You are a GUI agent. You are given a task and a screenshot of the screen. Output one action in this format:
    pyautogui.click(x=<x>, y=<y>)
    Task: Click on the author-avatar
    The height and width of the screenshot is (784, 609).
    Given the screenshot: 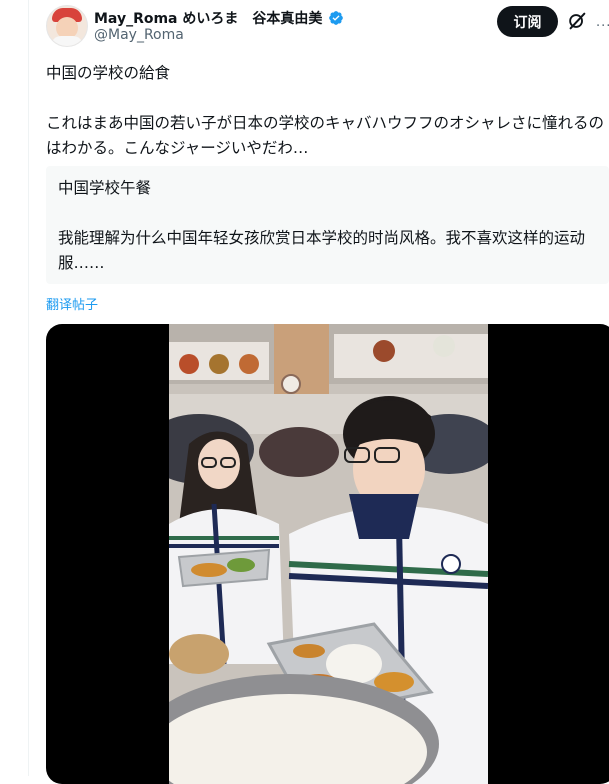 What is the action you would take?
    pyautogui.click(x=67, y=26)
    